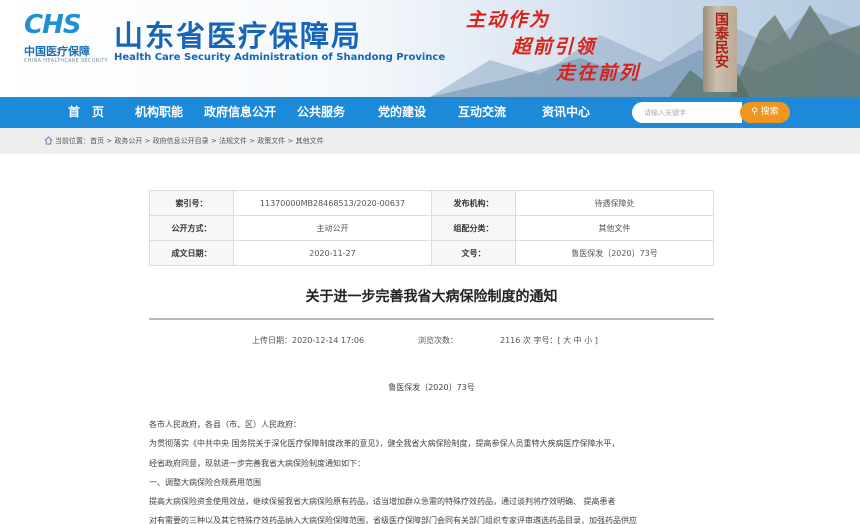 Image resolution: width=860 pixels, height=524 pixels. What do you see at coordinates (159, 112) in the screenshot?
I see `nav-item-functions: 机构职能` at bounding box center [159, 112].